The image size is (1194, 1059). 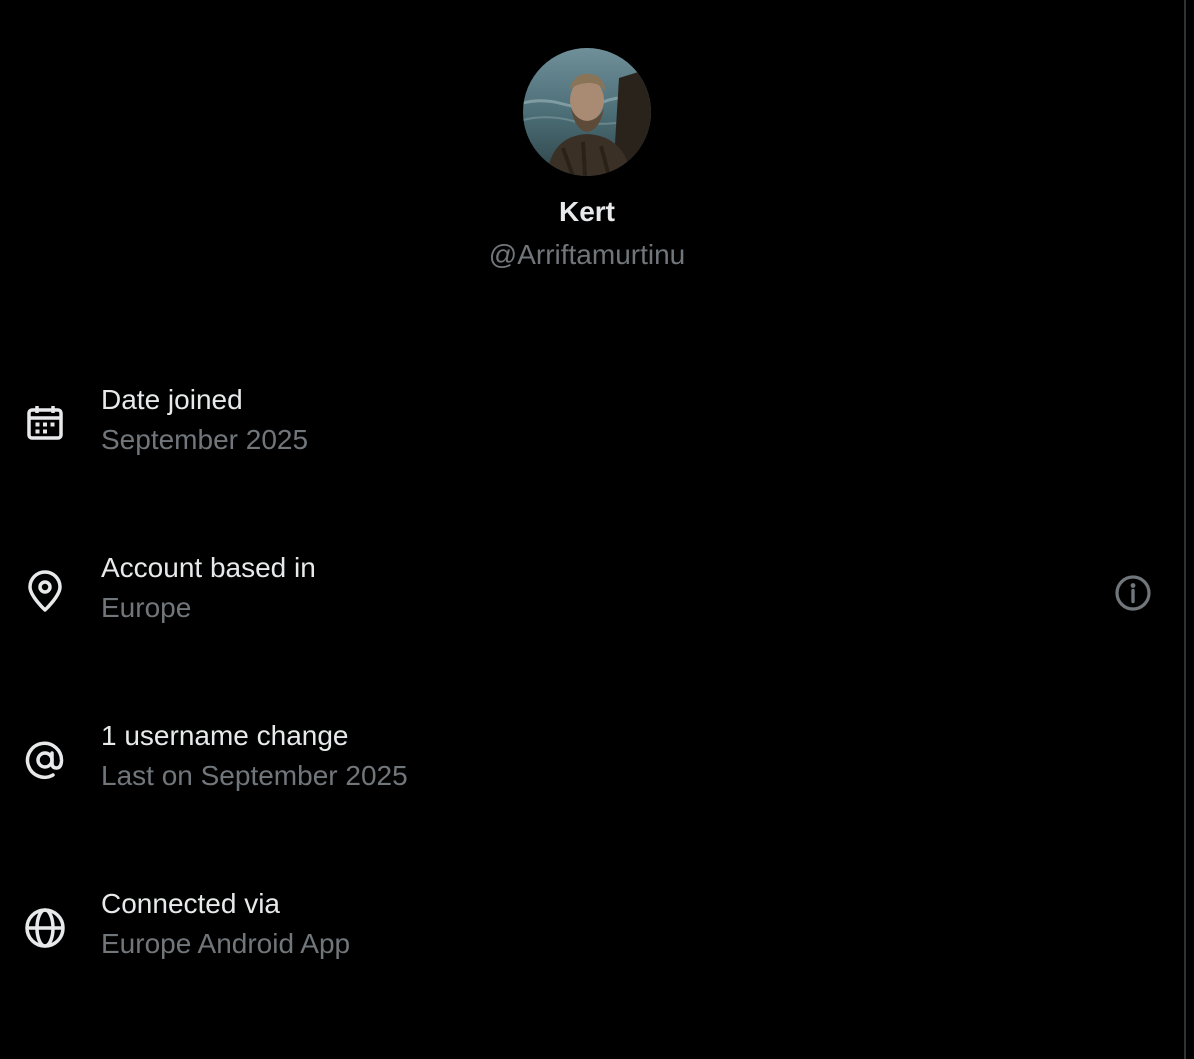 I want to click on username-change-text: 1 username change Last on September 2025, so click(x=254, y=756).